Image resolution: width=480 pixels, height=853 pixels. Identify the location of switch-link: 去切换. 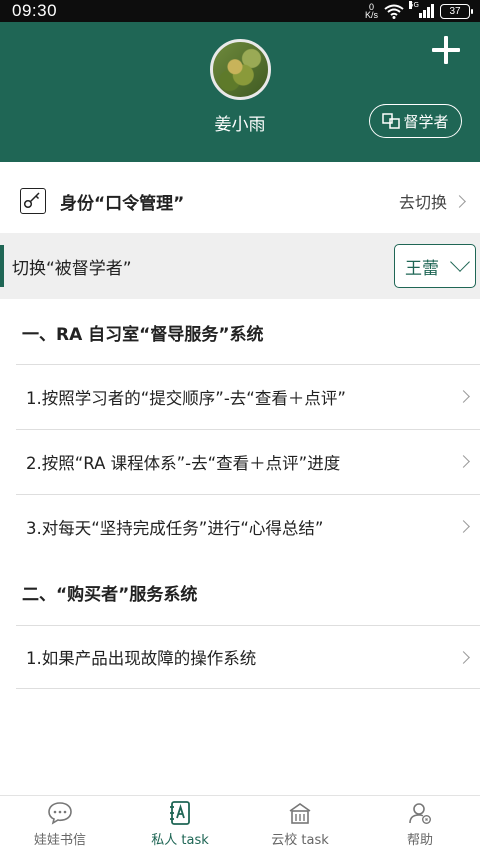
(423, 201).